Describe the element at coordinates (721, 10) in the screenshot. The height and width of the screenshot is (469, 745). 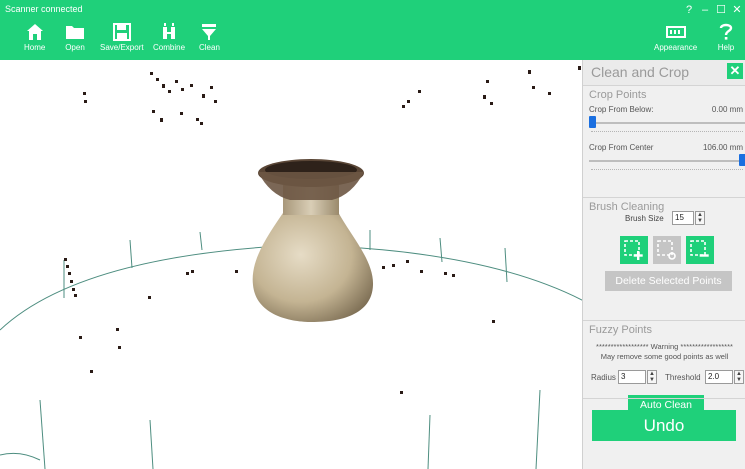
I see `maximize-button: ☐` at that location.